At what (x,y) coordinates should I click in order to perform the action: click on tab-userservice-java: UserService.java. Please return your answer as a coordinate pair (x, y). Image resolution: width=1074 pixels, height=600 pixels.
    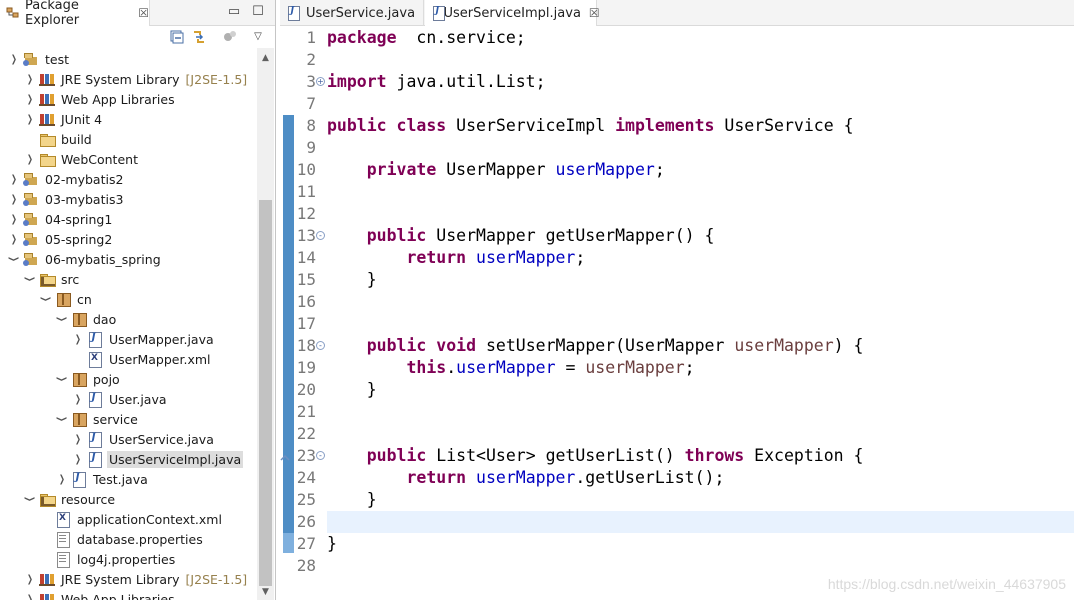
    Looking at the image, I should click on (352, 13).